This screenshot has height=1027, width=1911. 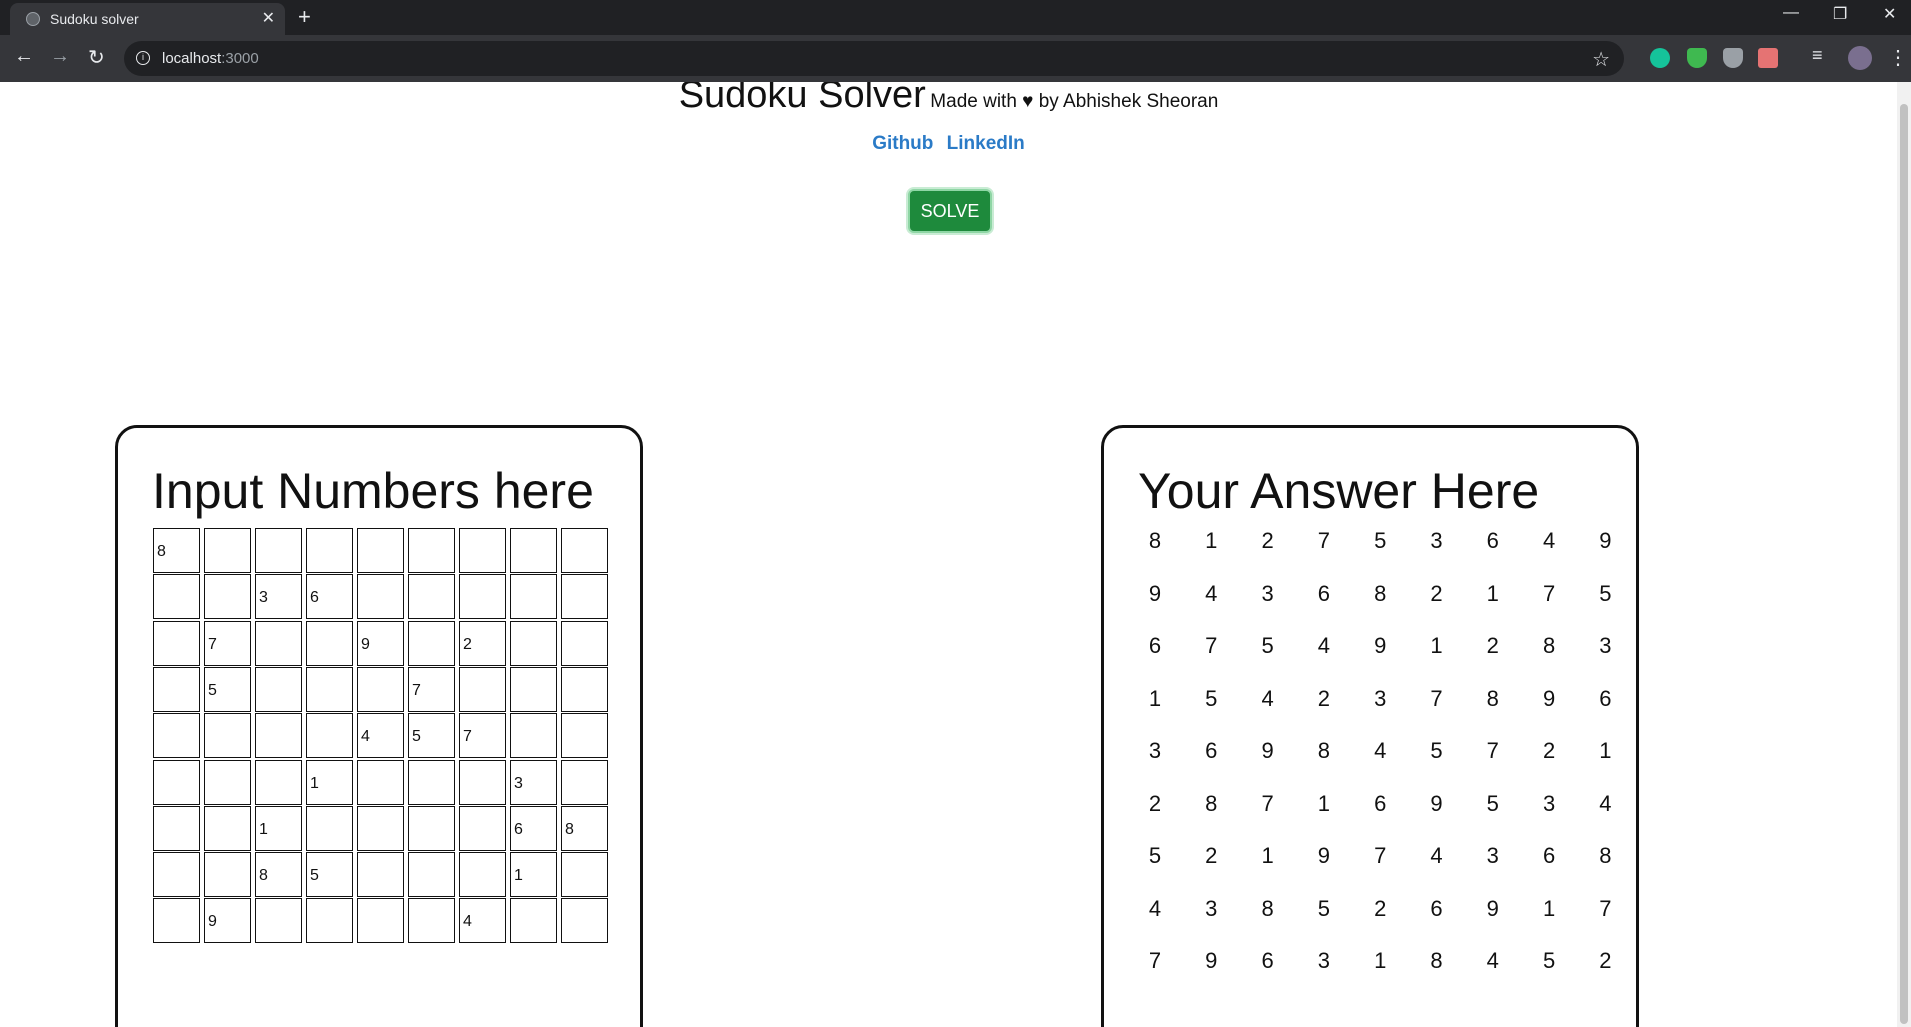 What do you see at coordinates (143, 58) in the screenshot?
I see `info-icon: i` at bounding box center [143, 58].